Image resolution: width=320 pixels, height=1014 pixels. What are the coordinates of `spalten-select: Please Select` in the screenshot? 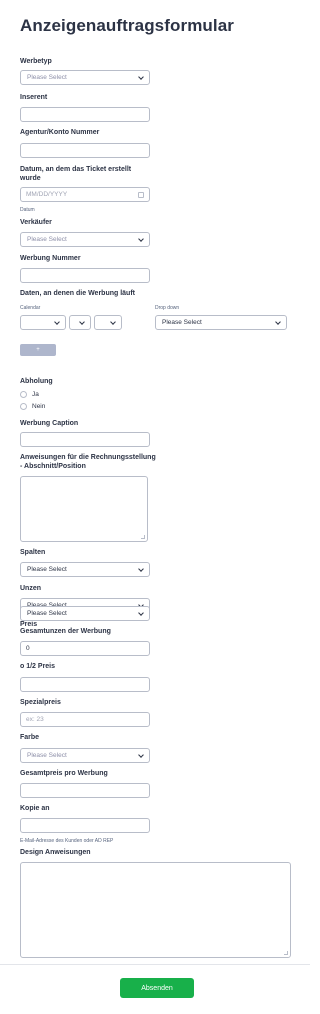 It's located at (85, 569).